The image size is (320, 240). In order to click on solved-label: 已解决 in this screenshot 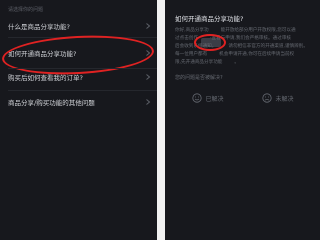, I will do `click(214, 99)`.